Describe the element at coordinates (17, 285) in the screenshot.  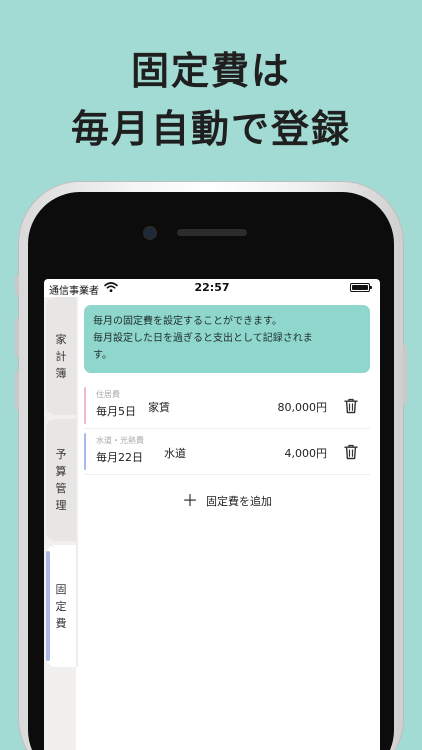
I see `mute-switch` at that location.